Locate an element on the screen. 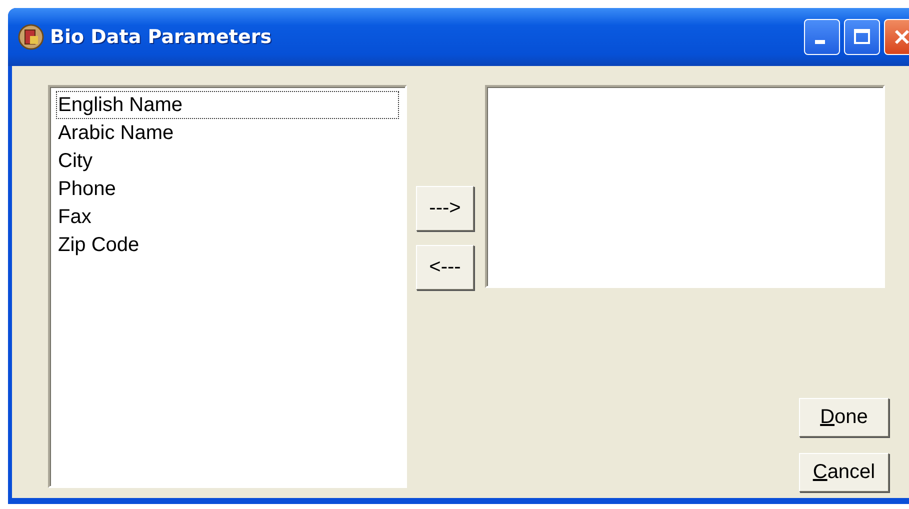 Image resolution: width=909 pixels, height=509 pixels. move-button: <--- is located at coordinates (445, 267).